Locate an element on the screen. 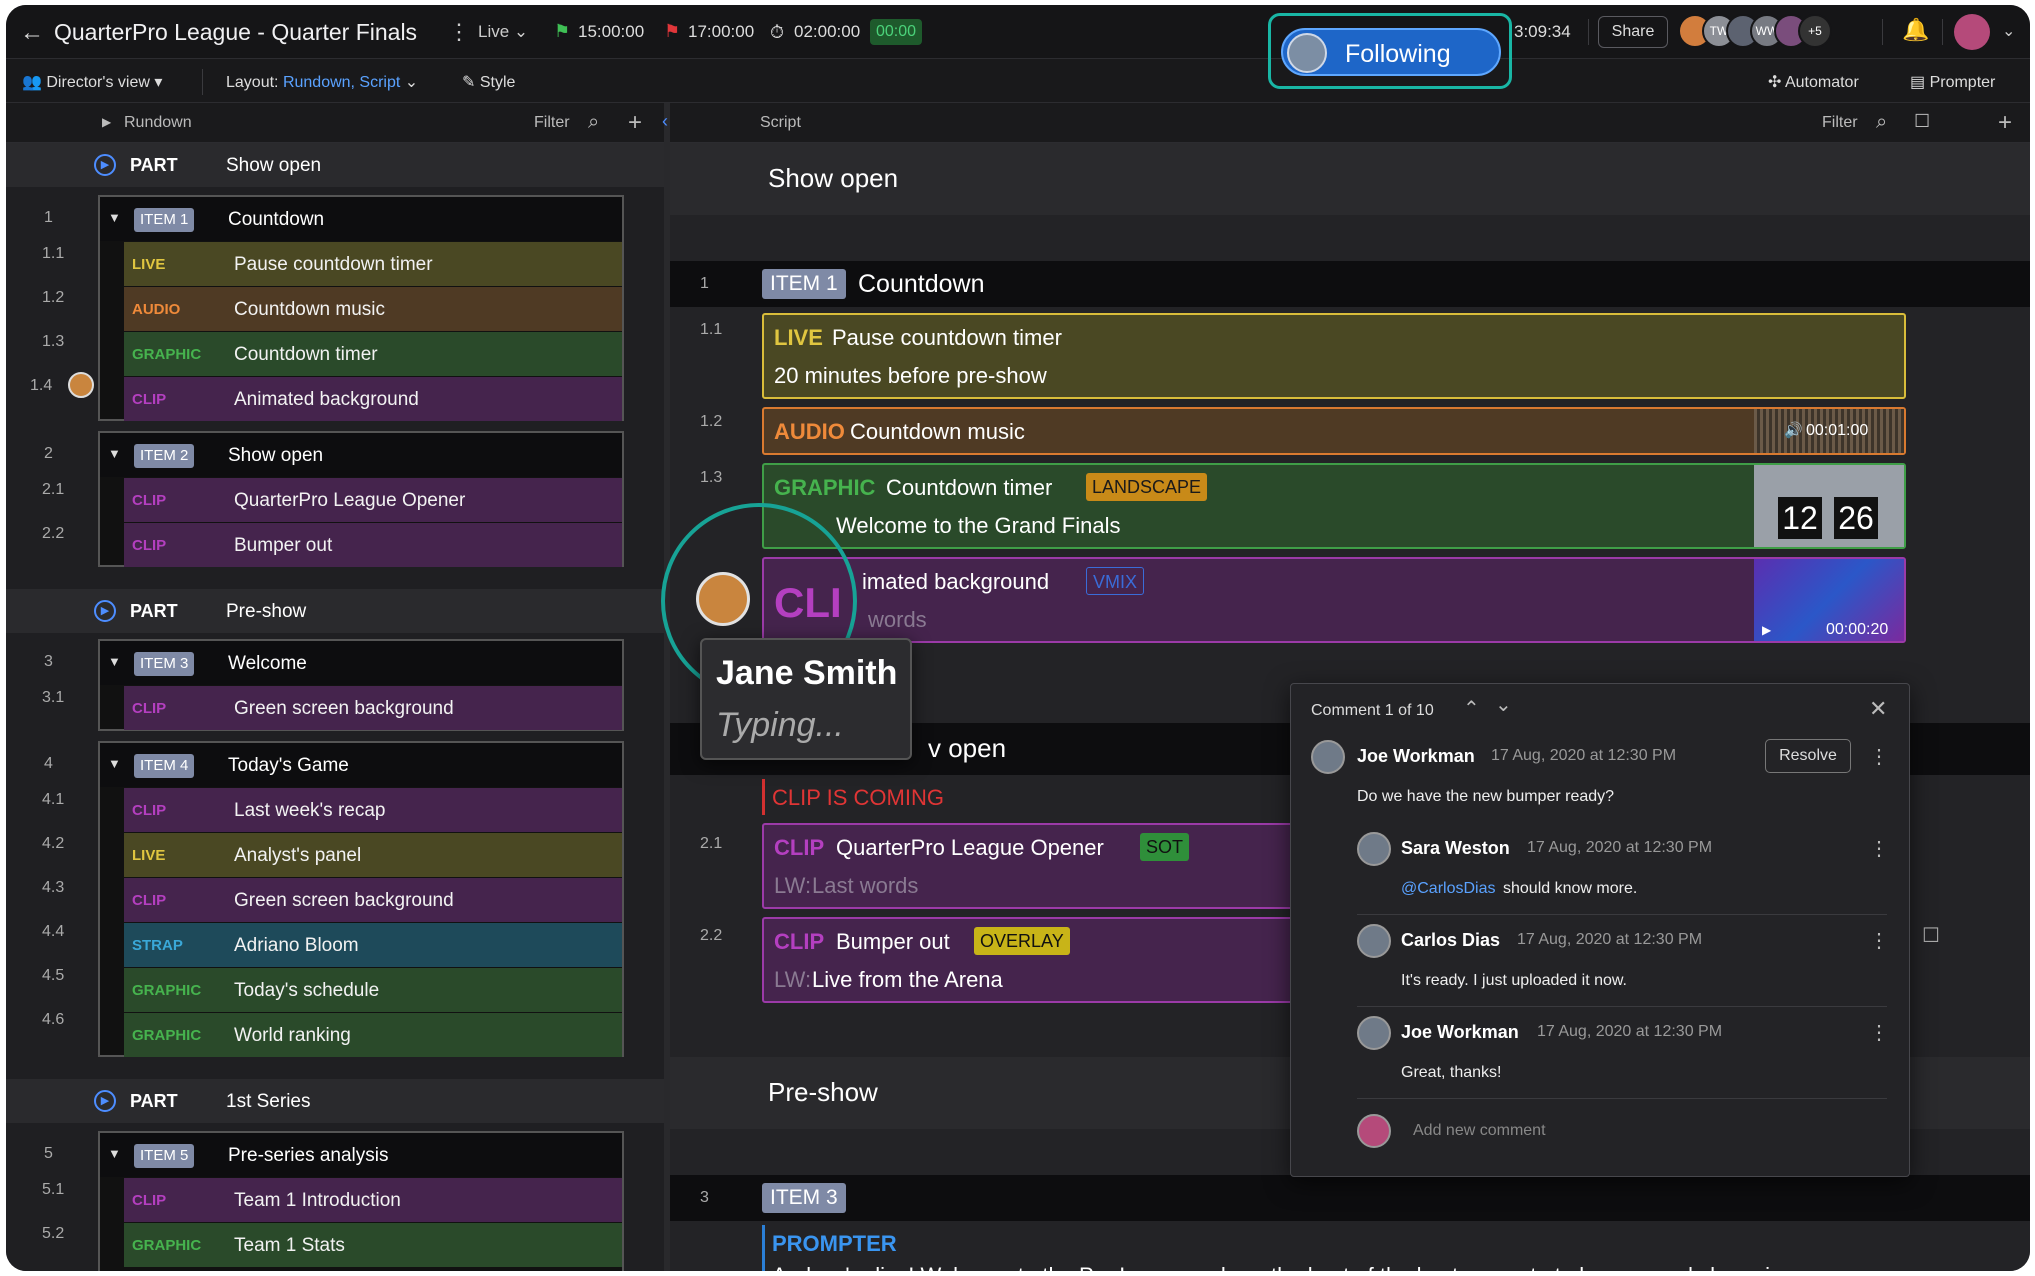 The image size is (2035, 1276). following-label: Following is located at coordinates (1398, 54).